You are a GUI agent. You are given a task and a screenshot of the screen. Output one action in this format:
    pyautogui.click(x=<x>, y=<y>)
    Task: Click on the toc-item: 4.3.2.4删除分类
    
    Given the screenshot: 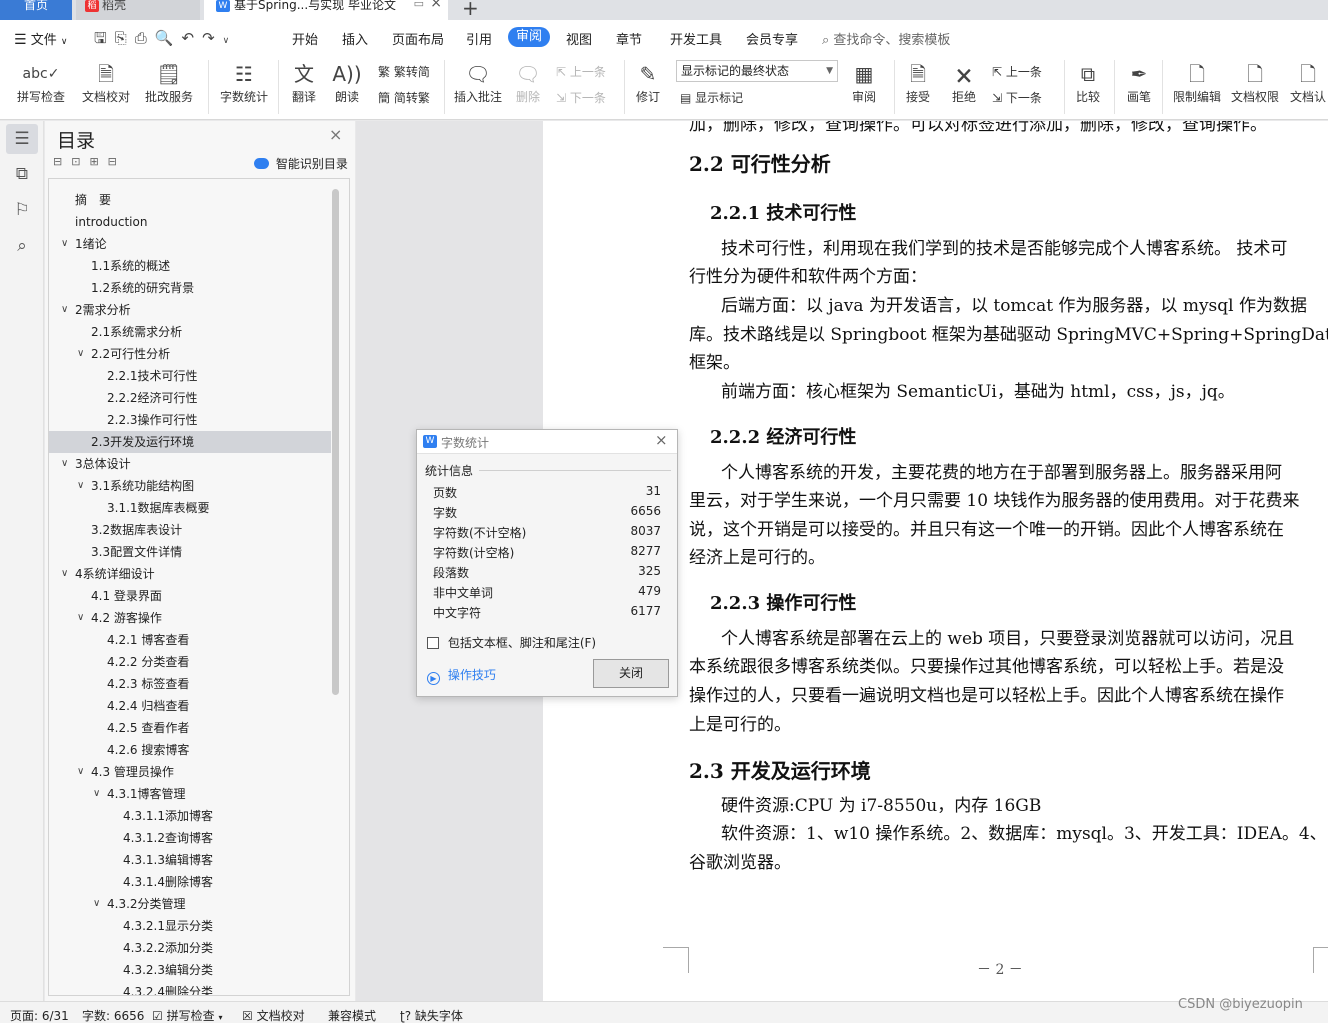 What is the action you would take?
    pyautogui.click(x=190, y=988)
    